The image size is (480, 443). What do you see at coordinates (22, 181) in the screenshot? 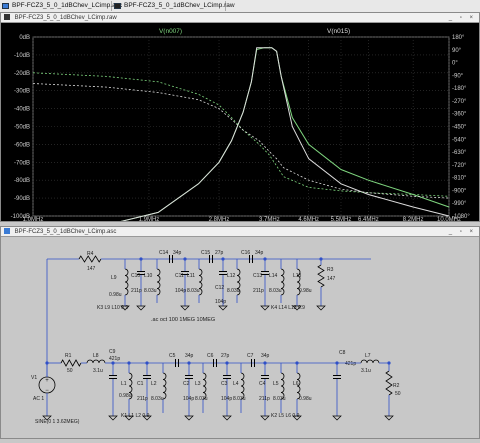
I see `y-left-tick-label: -80dB` at bounding box center [22, 181].